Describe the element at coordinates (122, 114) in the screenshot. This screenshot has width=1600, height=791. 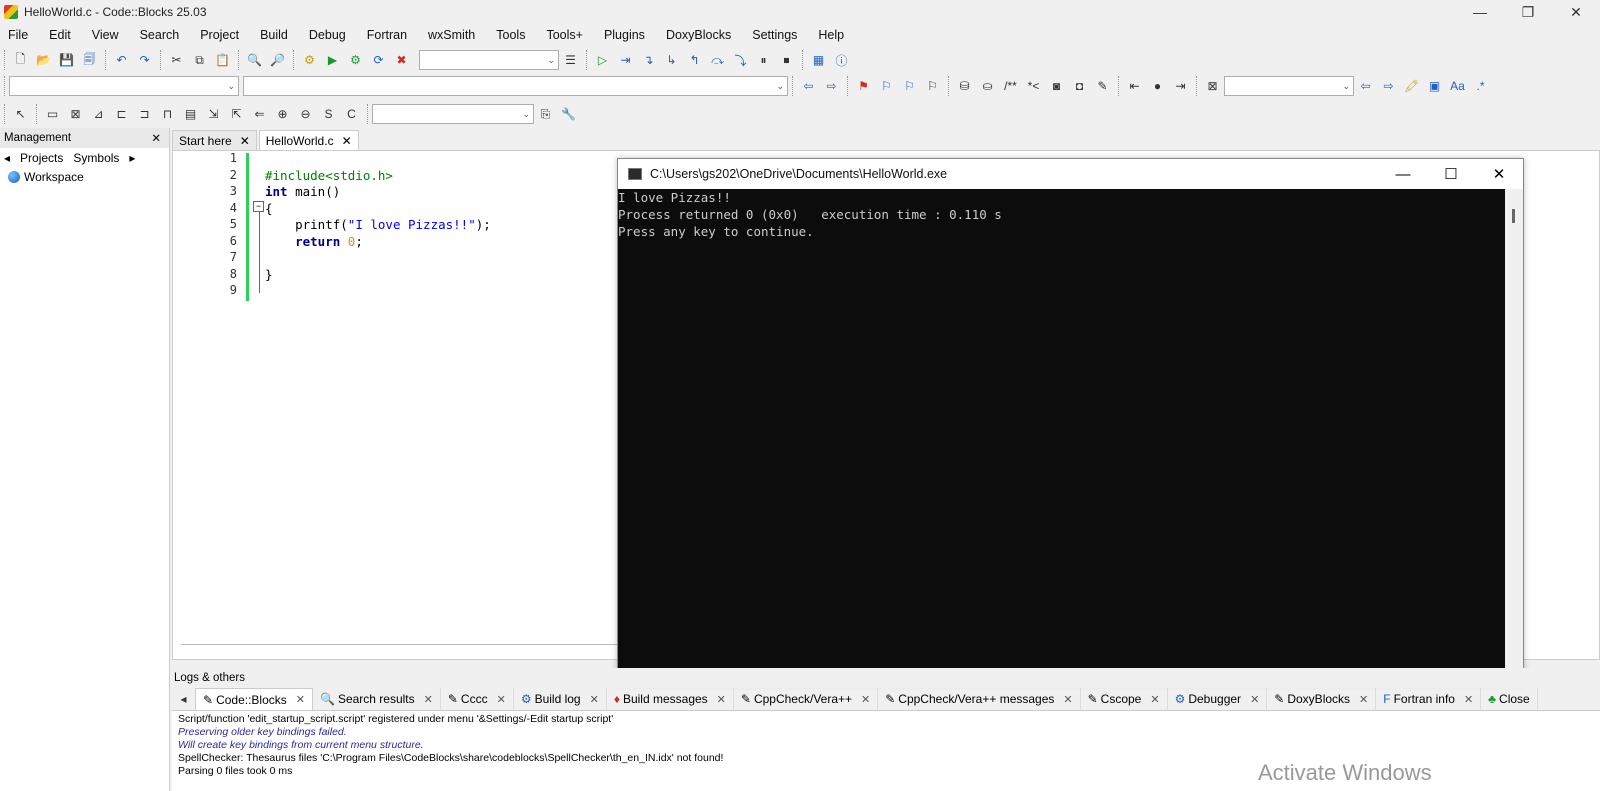
I see `while-block-icon: ⊏` at that location.